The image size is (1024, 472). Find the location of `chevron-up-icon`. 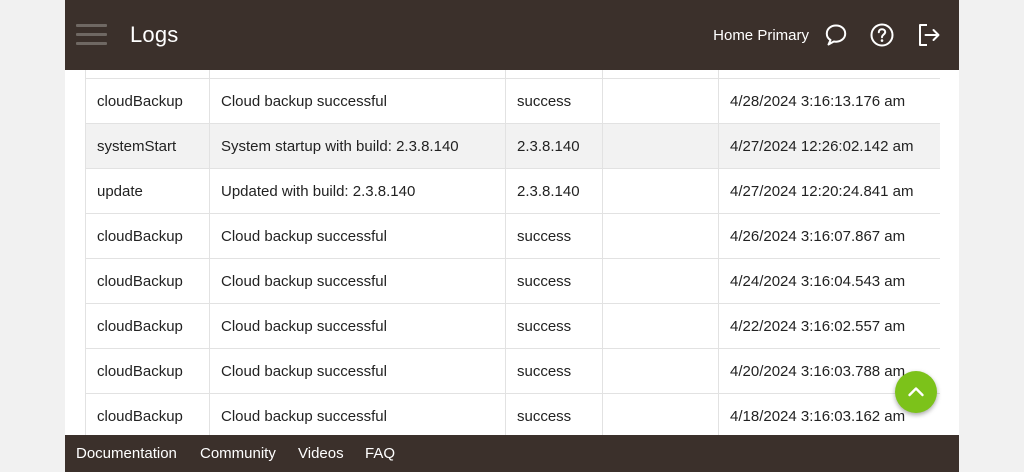

chevron-up-icon is located at coordinates (916, 392).